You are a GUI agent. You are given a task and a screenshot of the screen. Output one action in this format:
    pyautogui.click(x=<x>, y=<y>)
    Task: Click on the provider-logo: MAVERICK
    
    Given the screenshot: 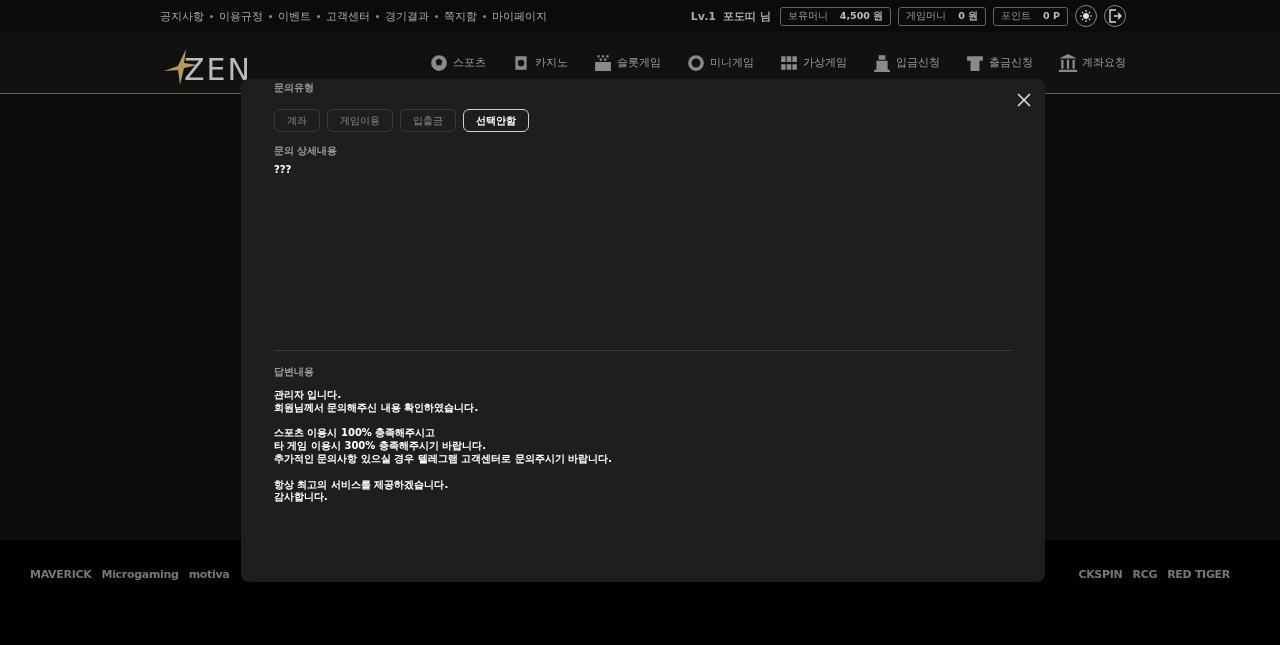 What is the action you would take?
    pyautogui.click(x=61, y=574)
    